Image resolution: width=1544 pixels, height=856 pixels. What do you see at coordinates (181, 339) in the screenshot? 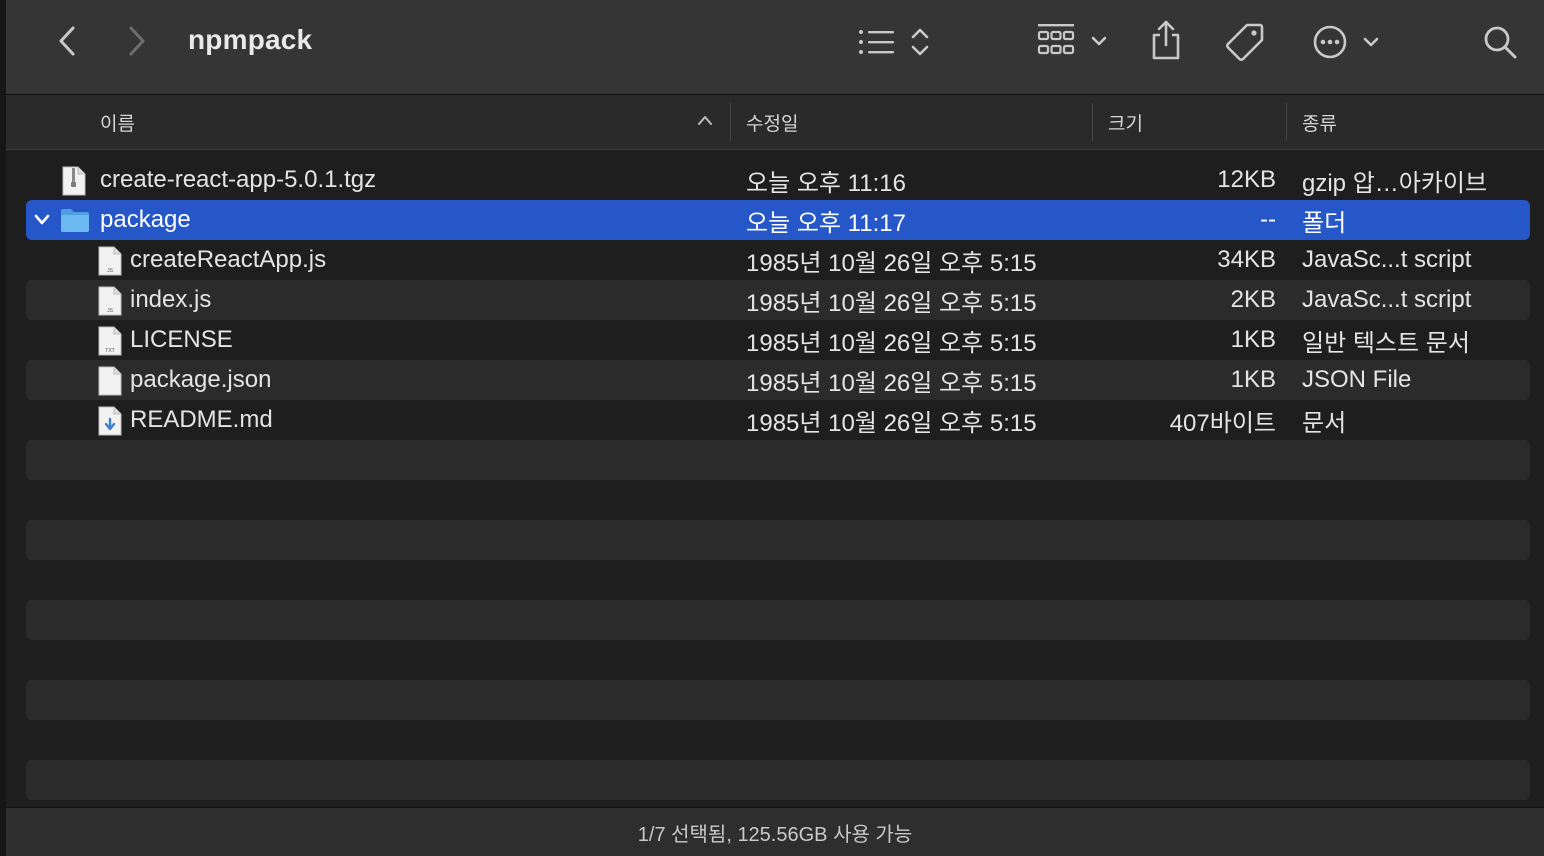
I see `file-name: LICENSE` at bounding box center [181, 339].